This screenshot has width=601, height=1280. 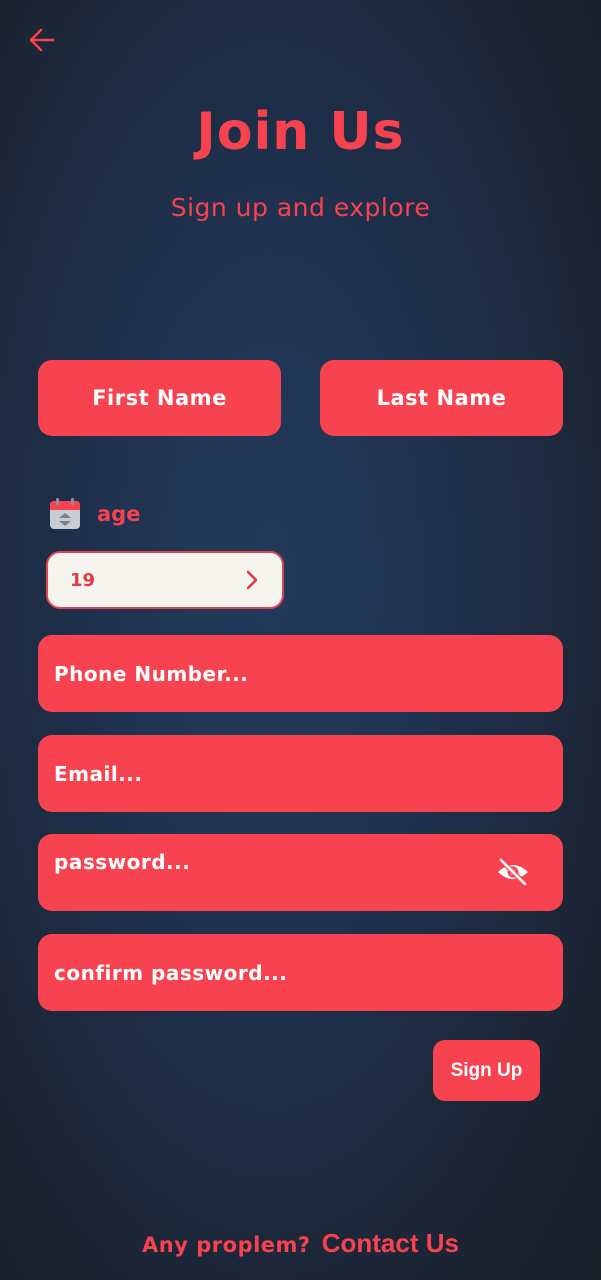 What do you see at coordinates (441, 398) in the screenshot?
I see `last-name-field: Last Name` at bounding box center [441, 398].